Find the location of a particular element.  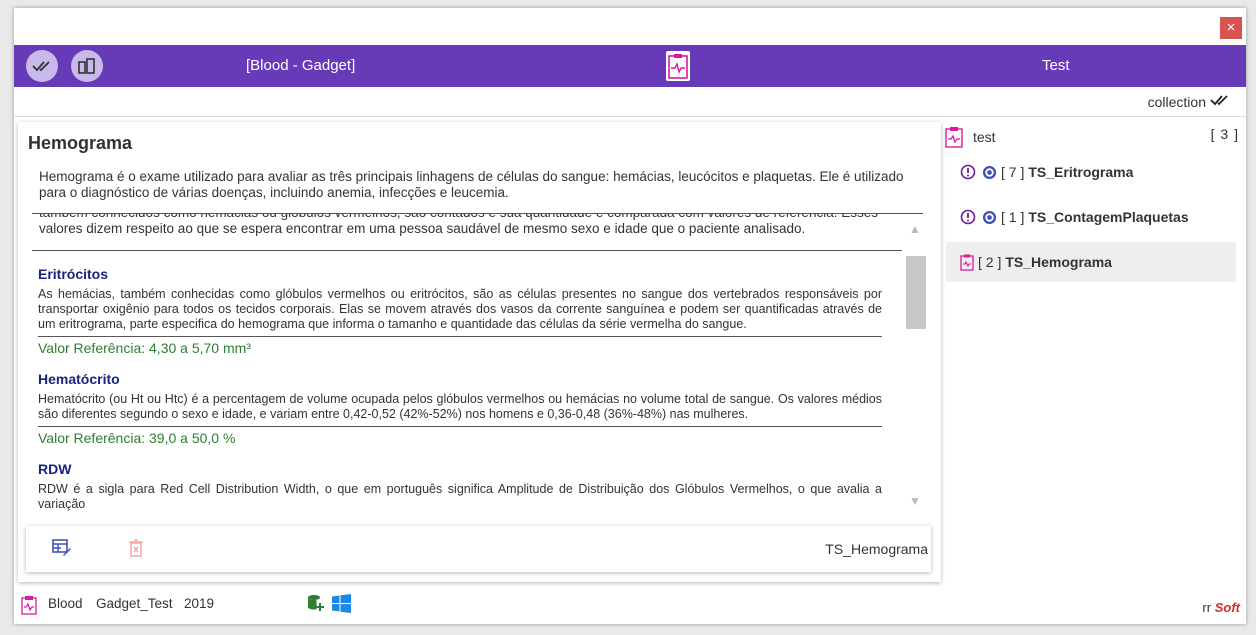

item-number: [ 1 ] is located at coordinates (1013, 217).